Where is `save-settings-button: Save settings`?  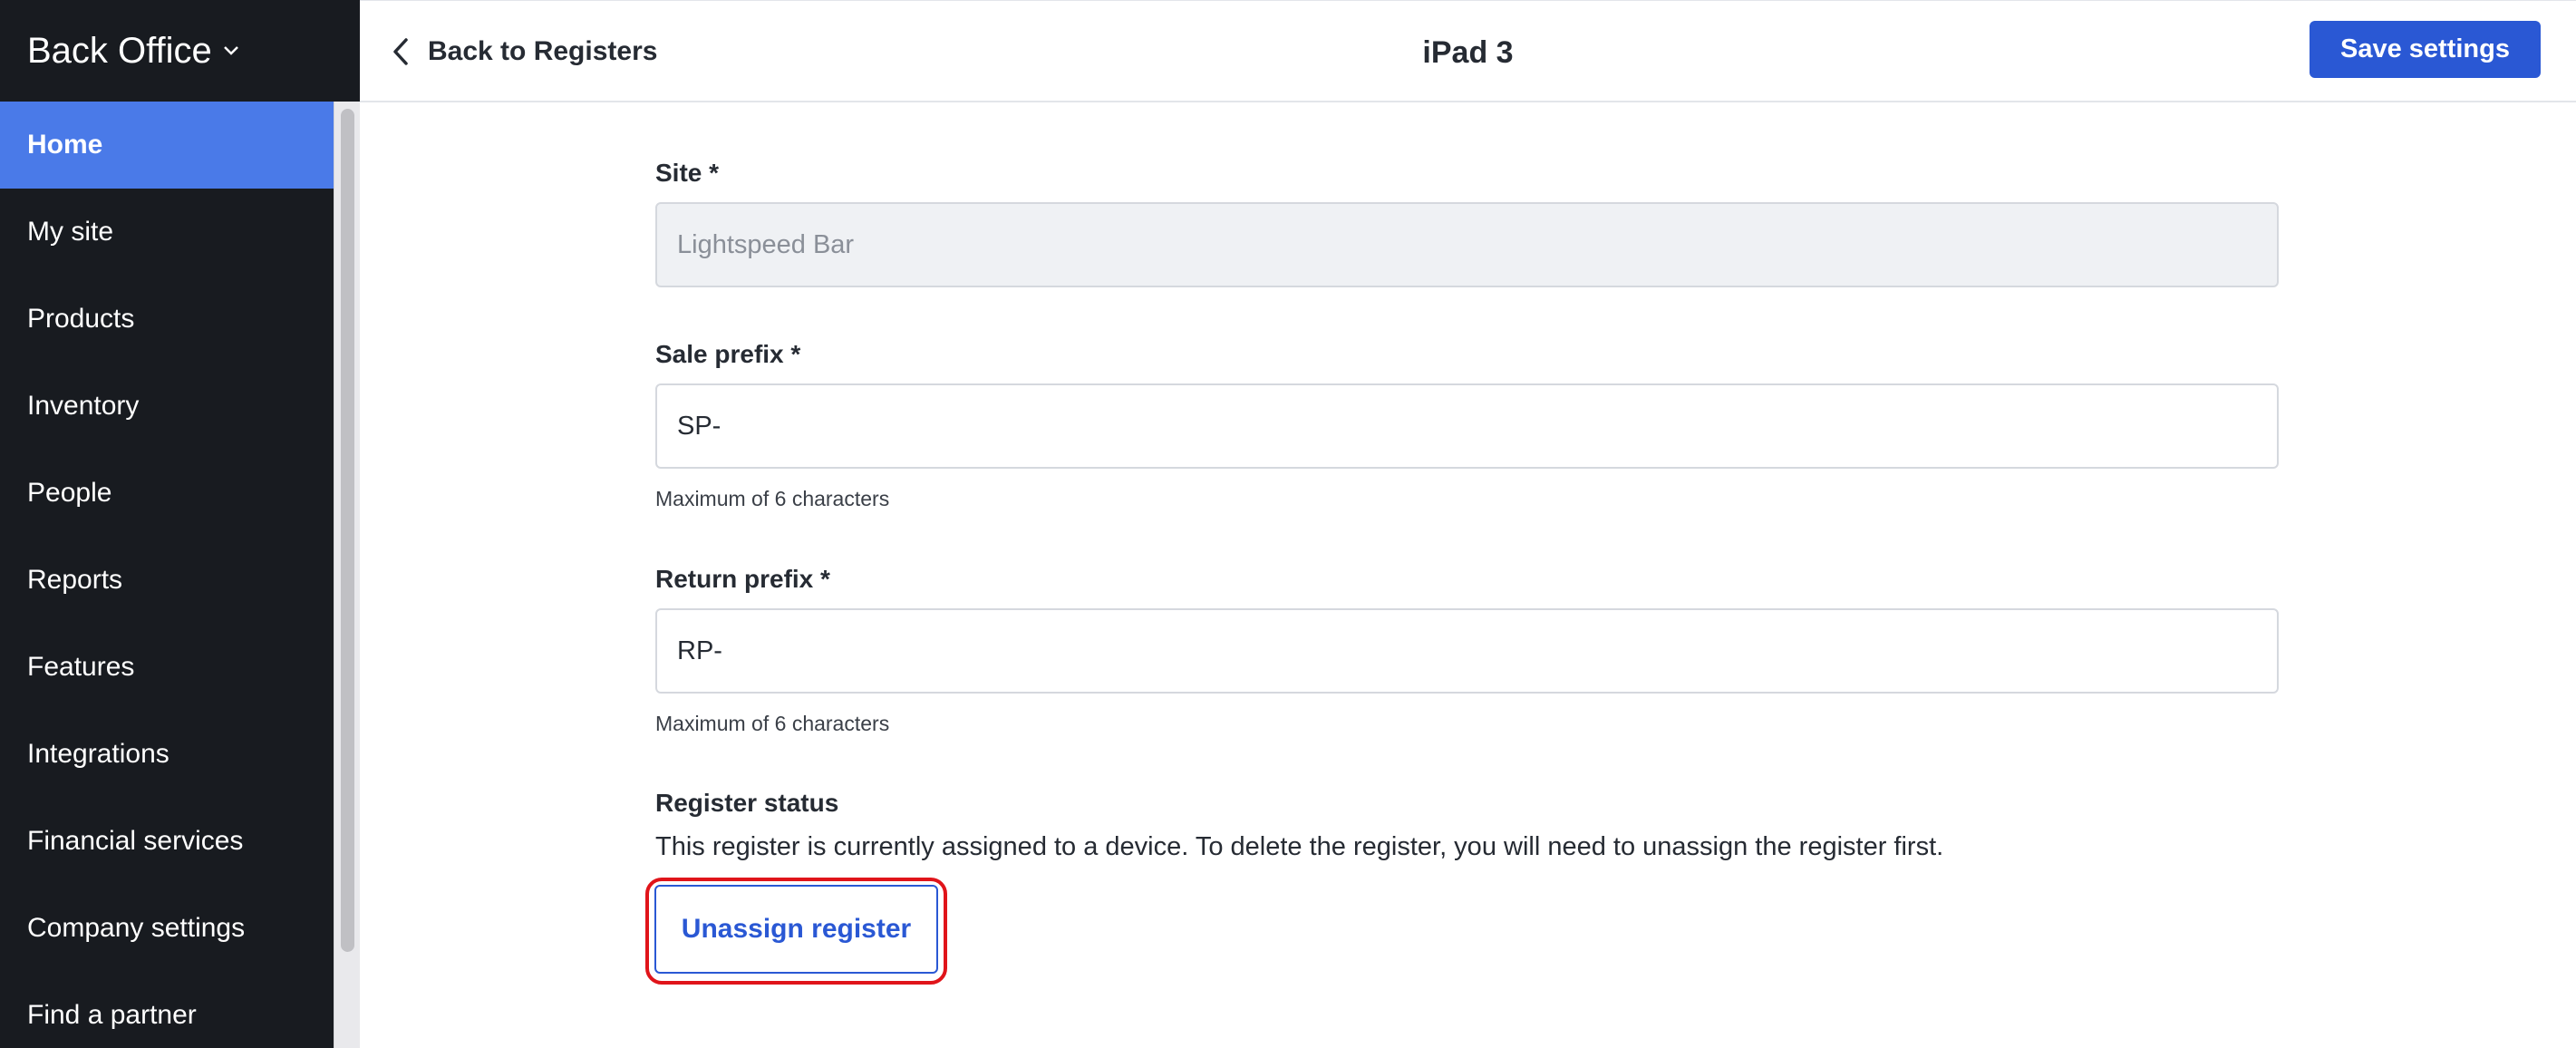
save-settings-button: Save settings is located at coordinates (2425, 50).